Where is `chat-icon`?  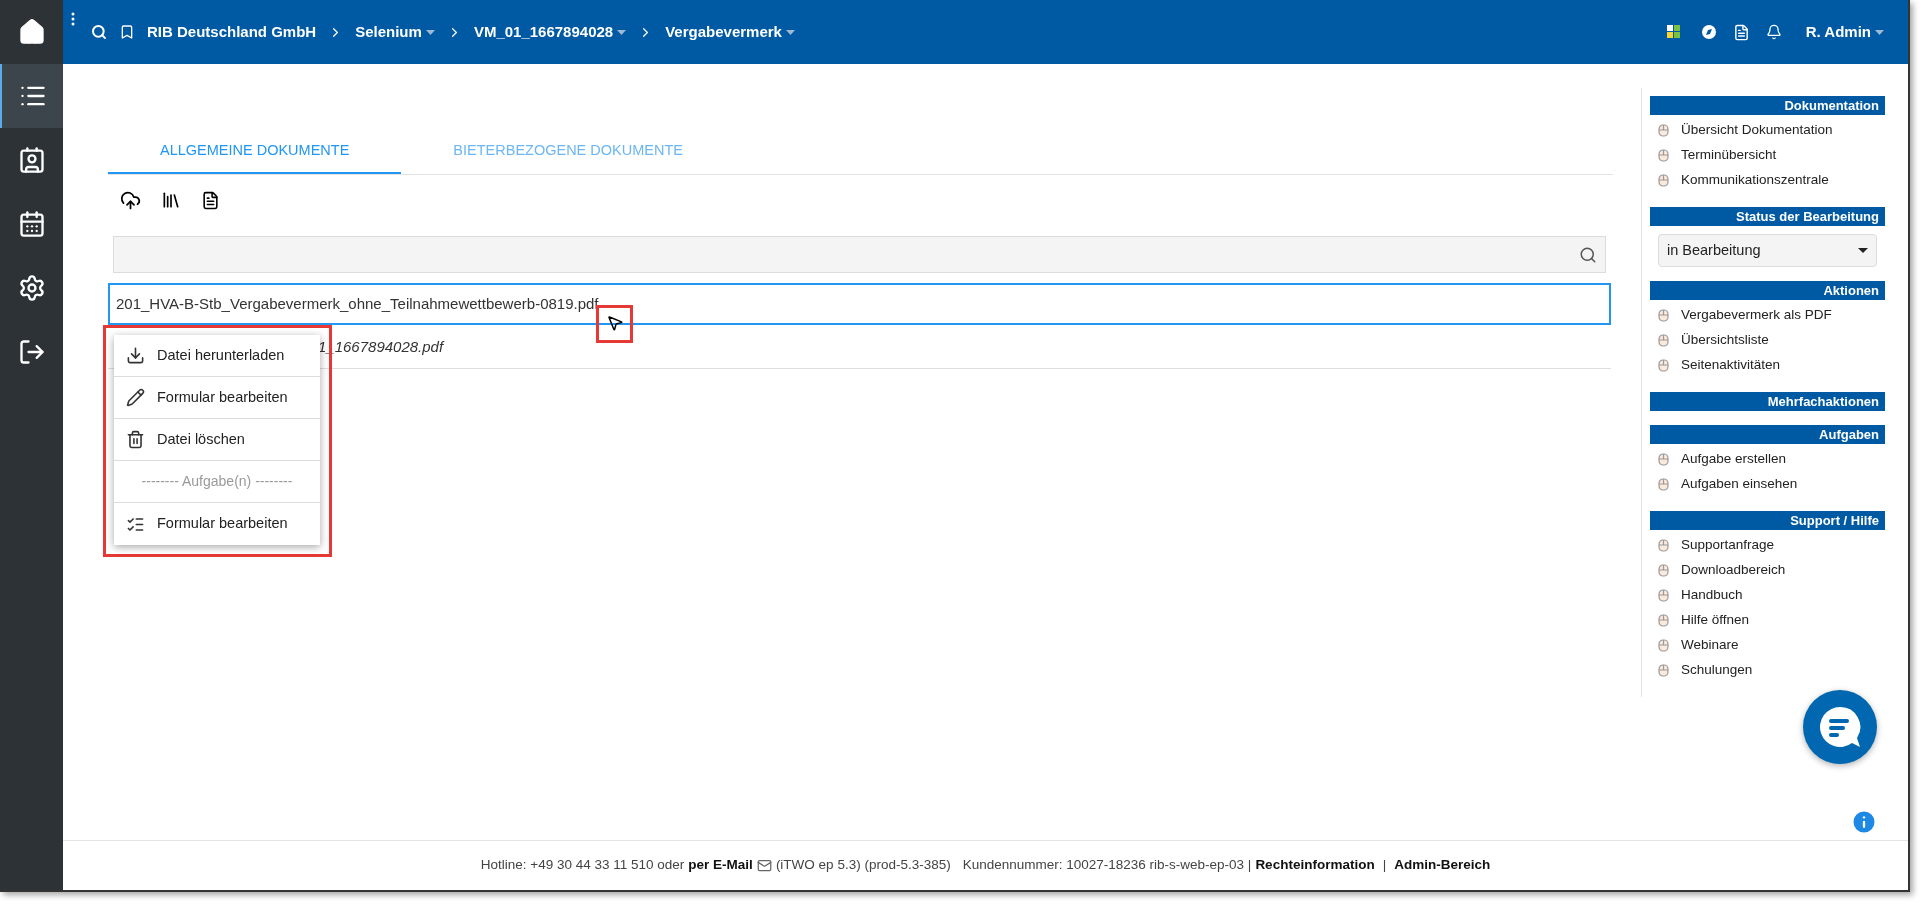
chat-icon is located at coordinates (1840, 727).